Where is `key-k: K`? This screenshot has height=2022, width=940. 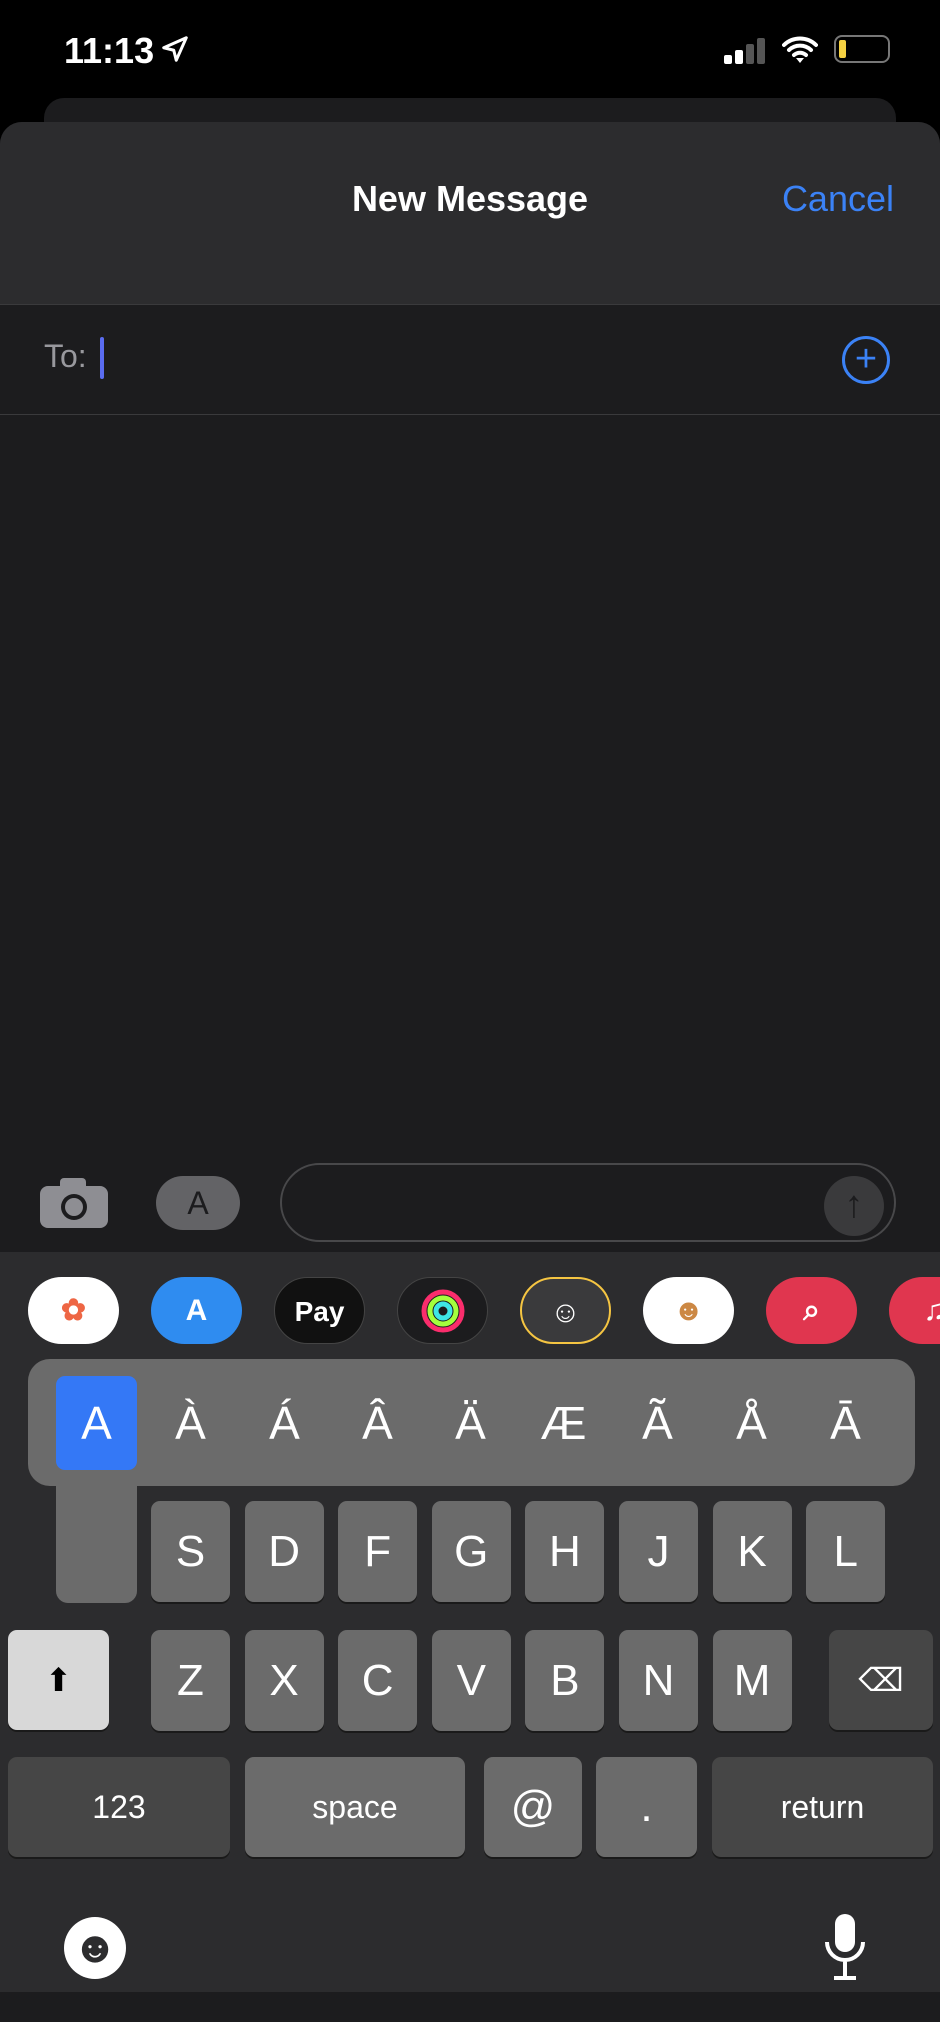 key-k: K is located at coordinates (752, 1551).